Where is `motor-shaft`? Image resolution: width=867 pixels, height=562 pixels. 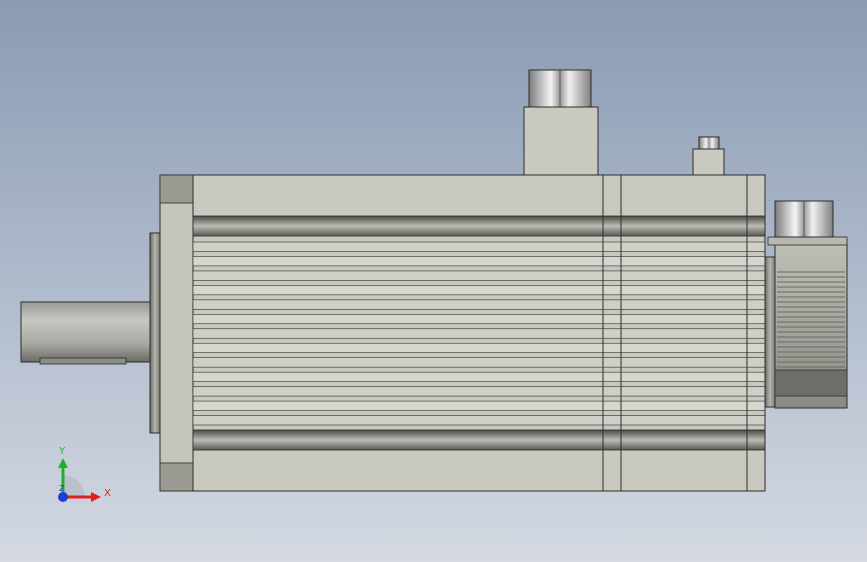
motor-shaft is located at coordinates (86, 332).